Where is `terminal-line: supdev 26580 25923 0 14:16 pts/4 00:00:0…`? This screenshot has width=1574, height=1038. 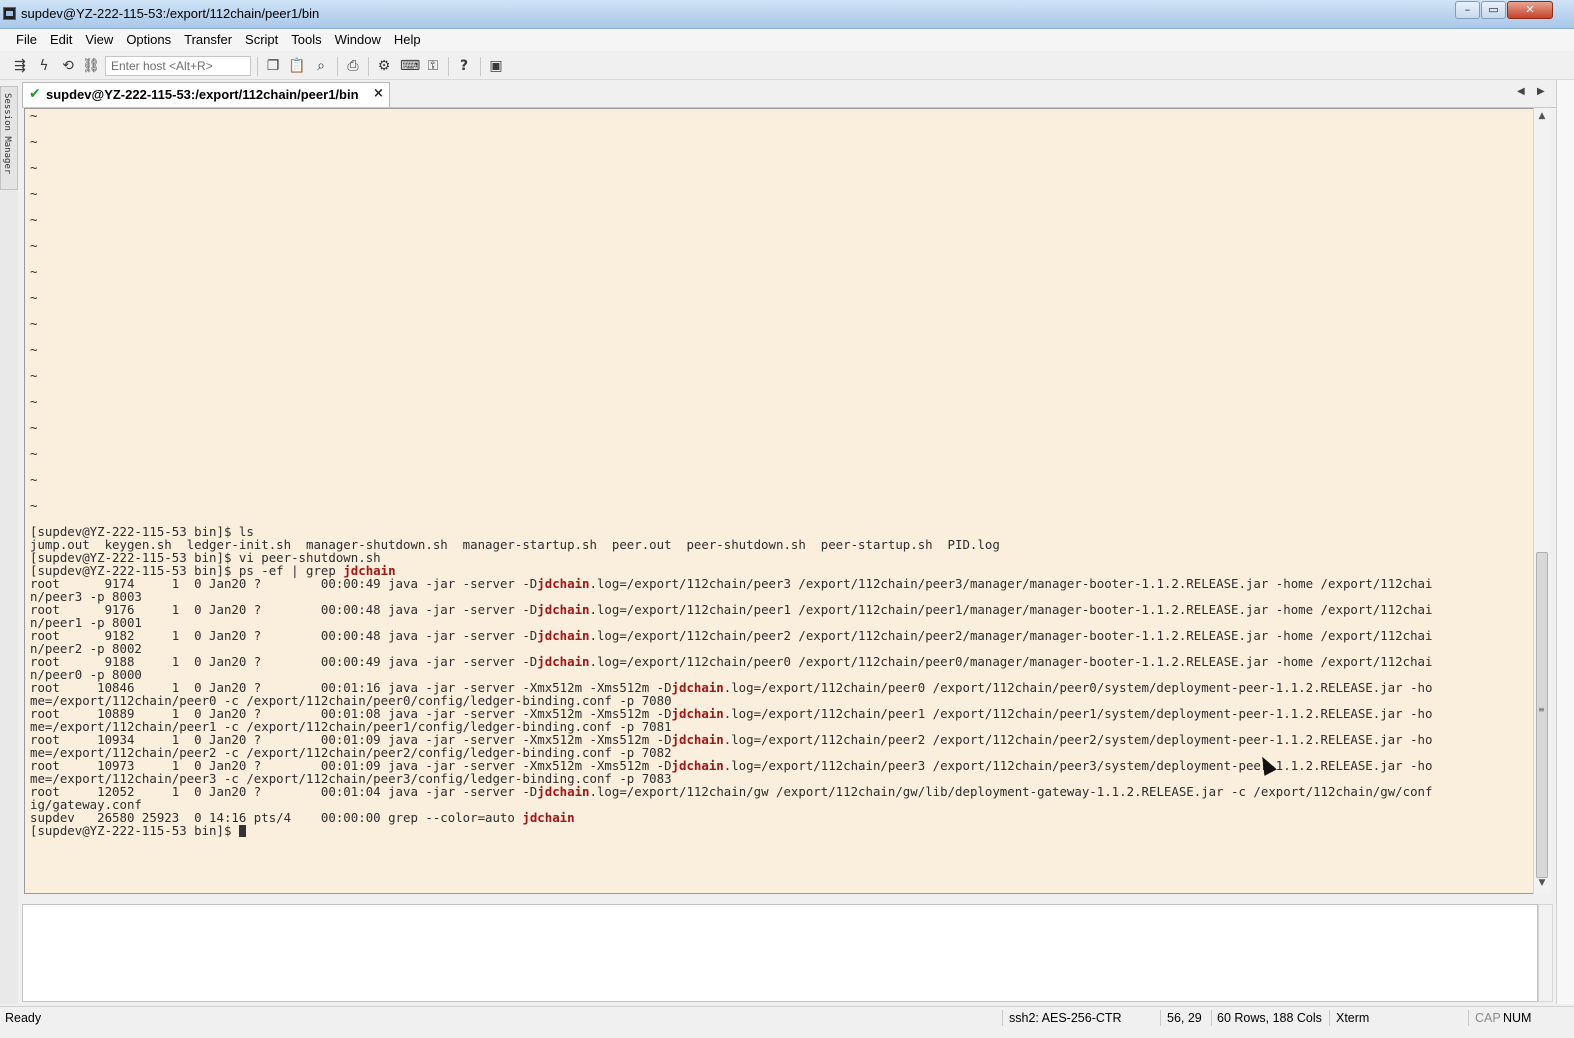 terminal-line: supdev 26580 25923 0 14:16 pts/4 00:00:0… is located at coordinates (302, 817).